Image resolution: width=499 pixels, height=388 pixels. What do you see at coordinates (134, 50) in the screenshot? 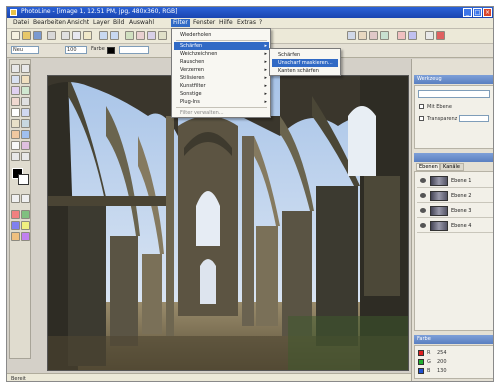
I see `color-field` at bounding box center [134, 50].